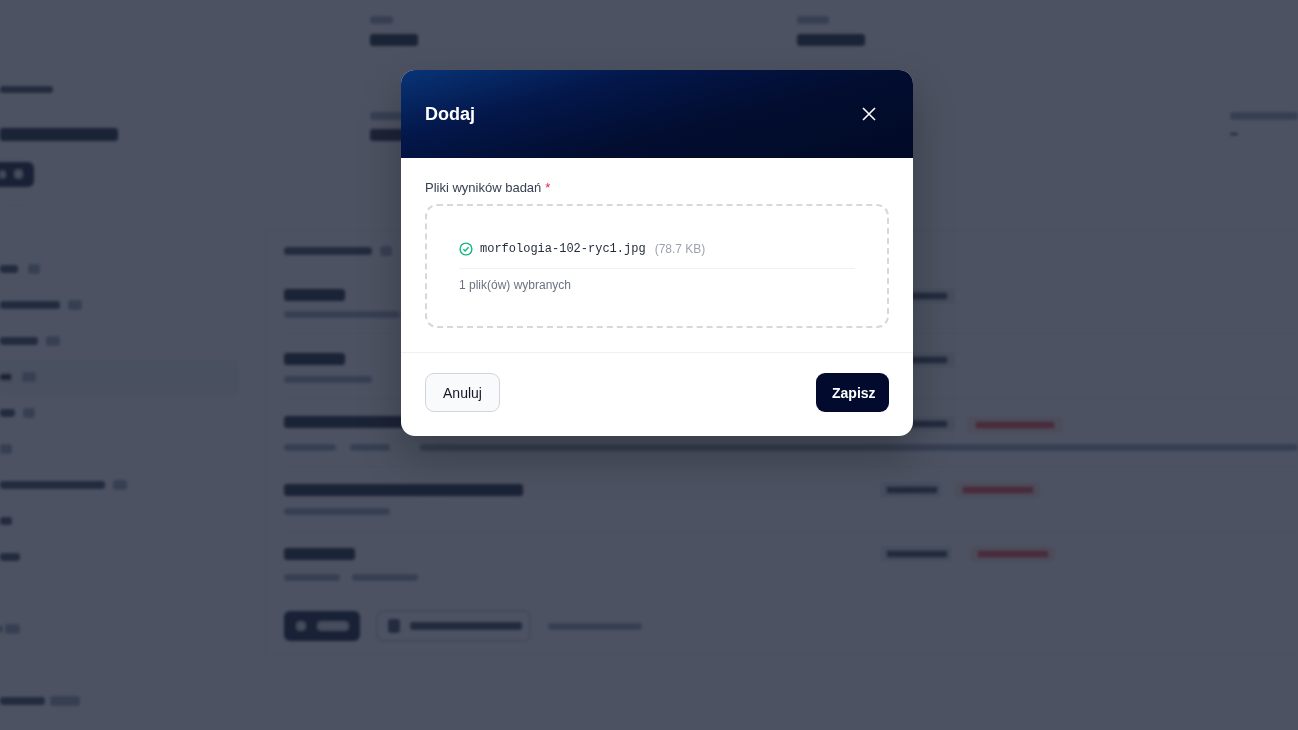  Describe the element at coordinates (657, 266) in the screenshot. I see `file-drop-zone: morfologia-102-ryc1.jpg (78.7 KB) 1 plik(ów) wybranych` at that location.